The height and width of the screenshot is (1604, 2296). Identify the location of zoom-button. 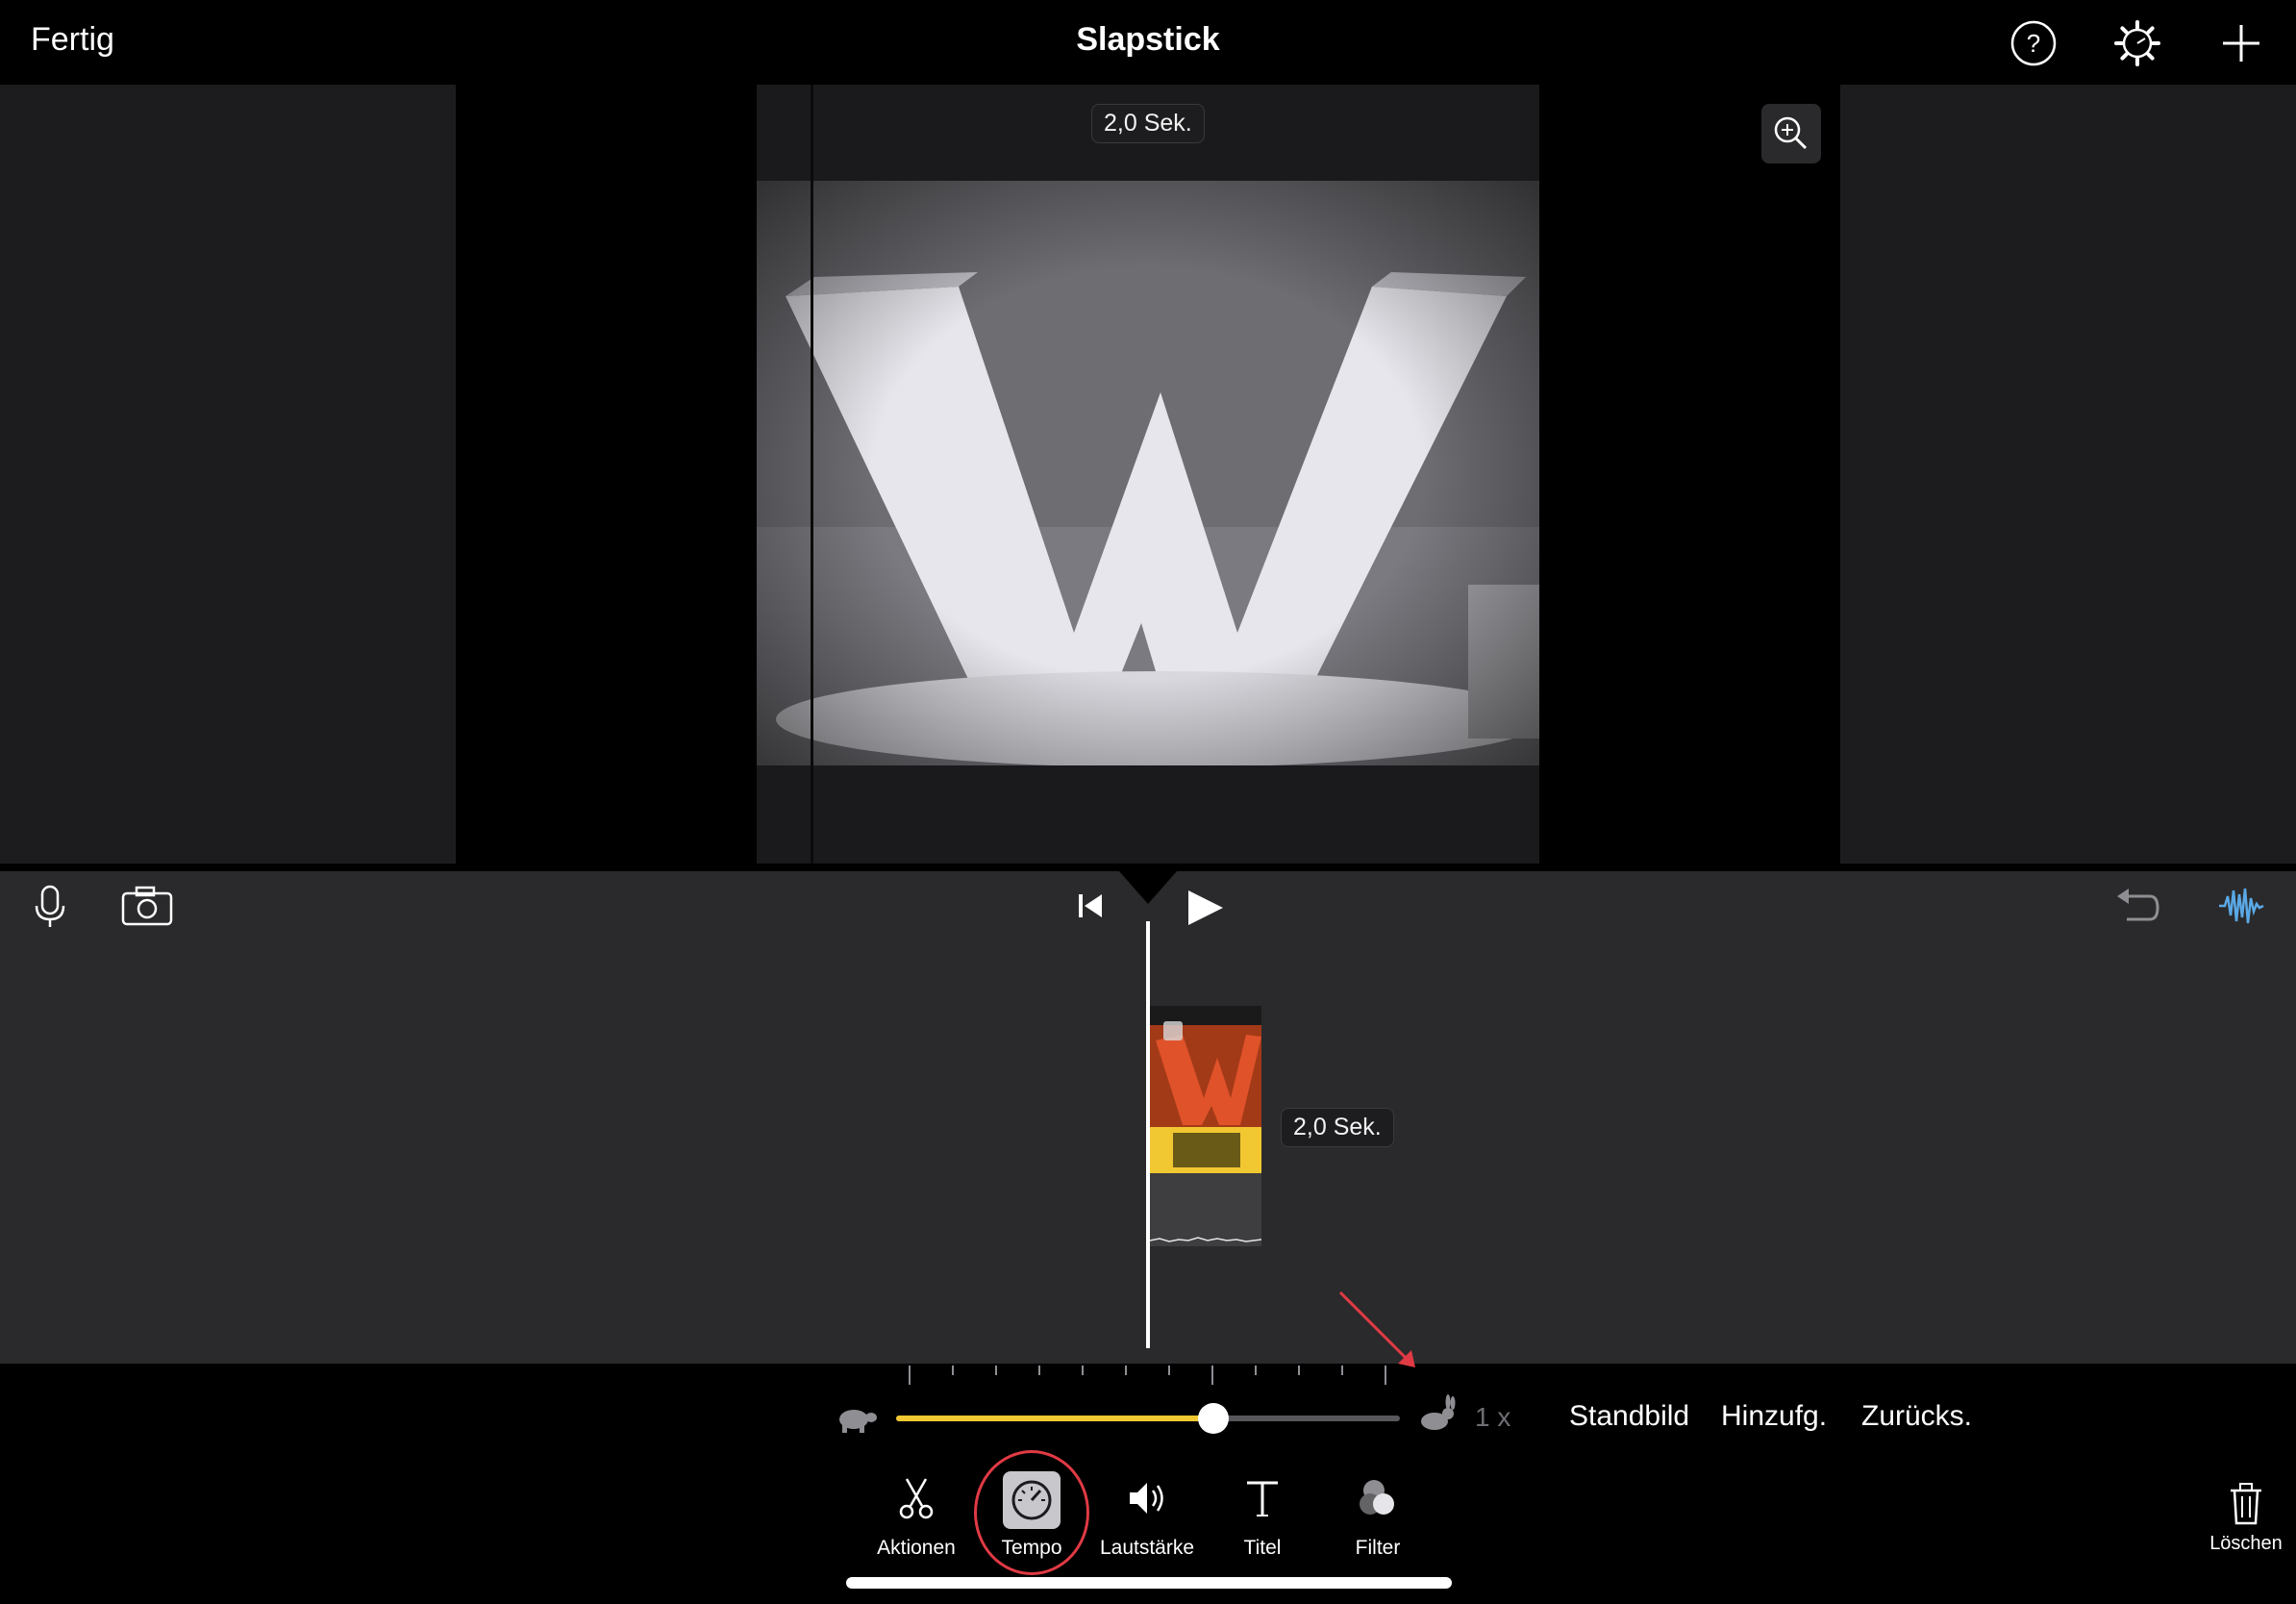
(1791, 133).